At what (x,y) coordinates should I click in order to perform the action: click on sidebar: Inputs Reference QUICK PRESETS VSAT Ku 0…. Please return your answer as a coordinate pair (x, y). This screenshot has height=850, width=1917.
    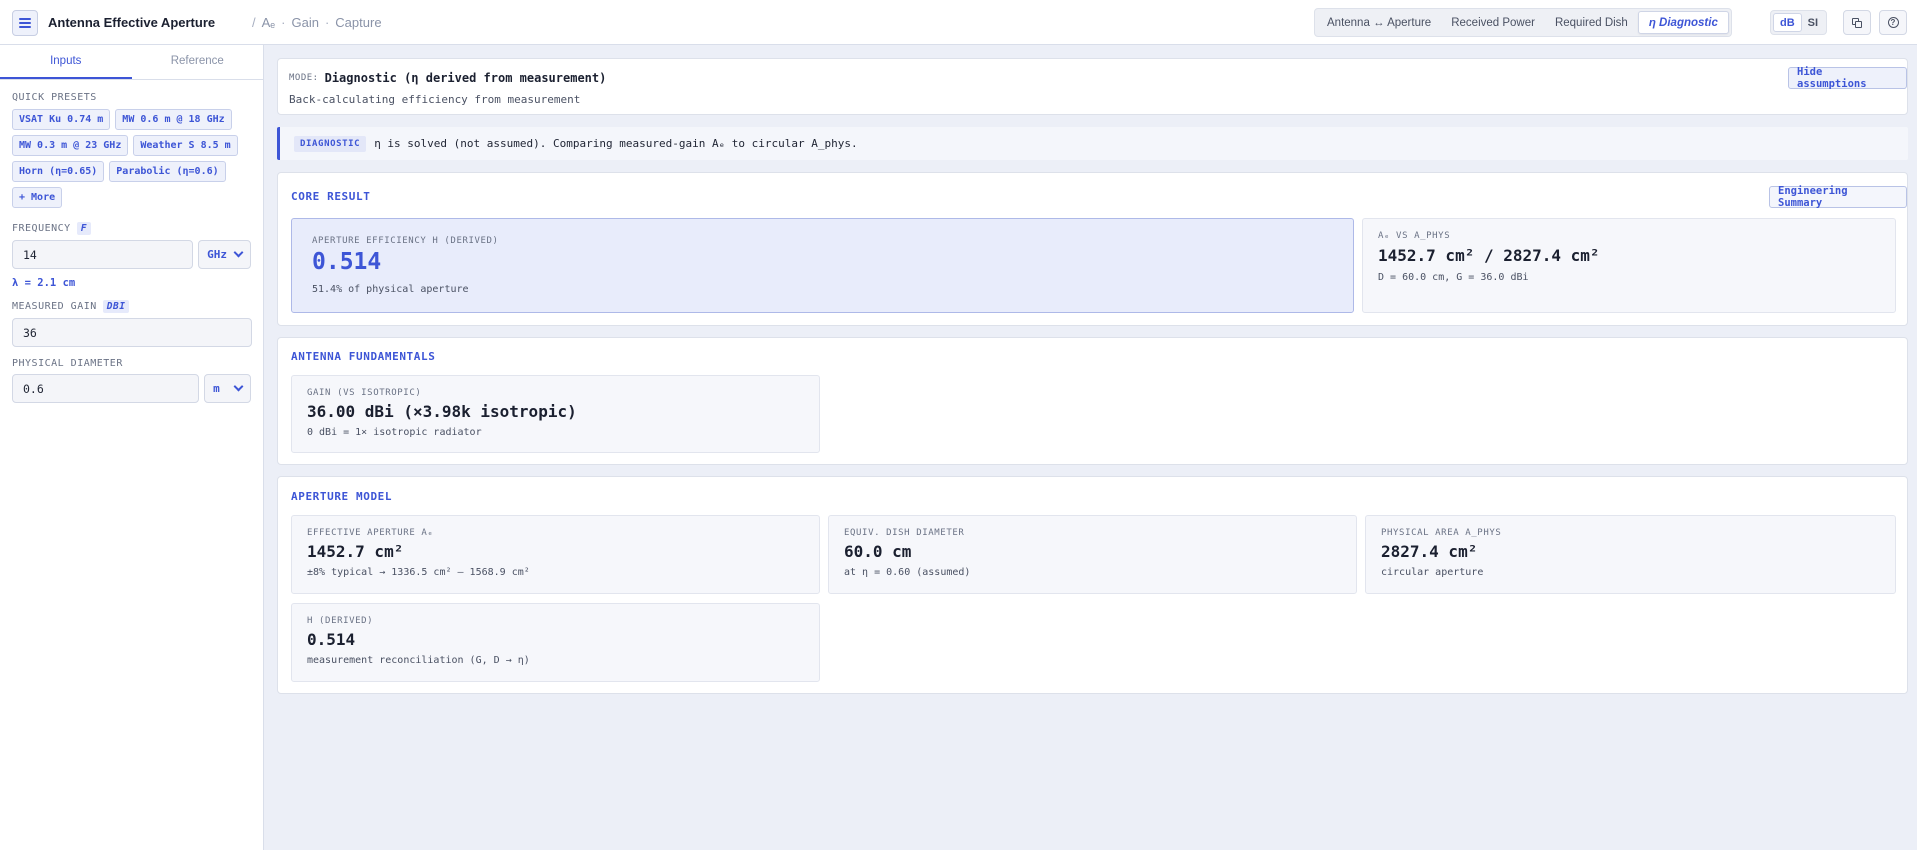
    Looking at the image, I should click on (132, 447).